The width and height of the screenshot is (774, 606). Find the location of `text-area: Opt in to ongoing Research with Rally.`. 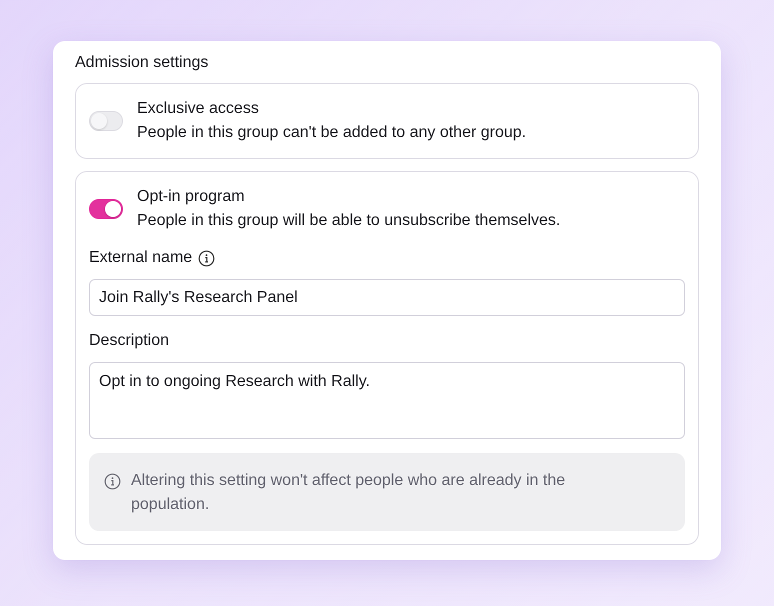

text-area: Opt in to ongoing Research with Rally. is located at coordinates (387, 400).